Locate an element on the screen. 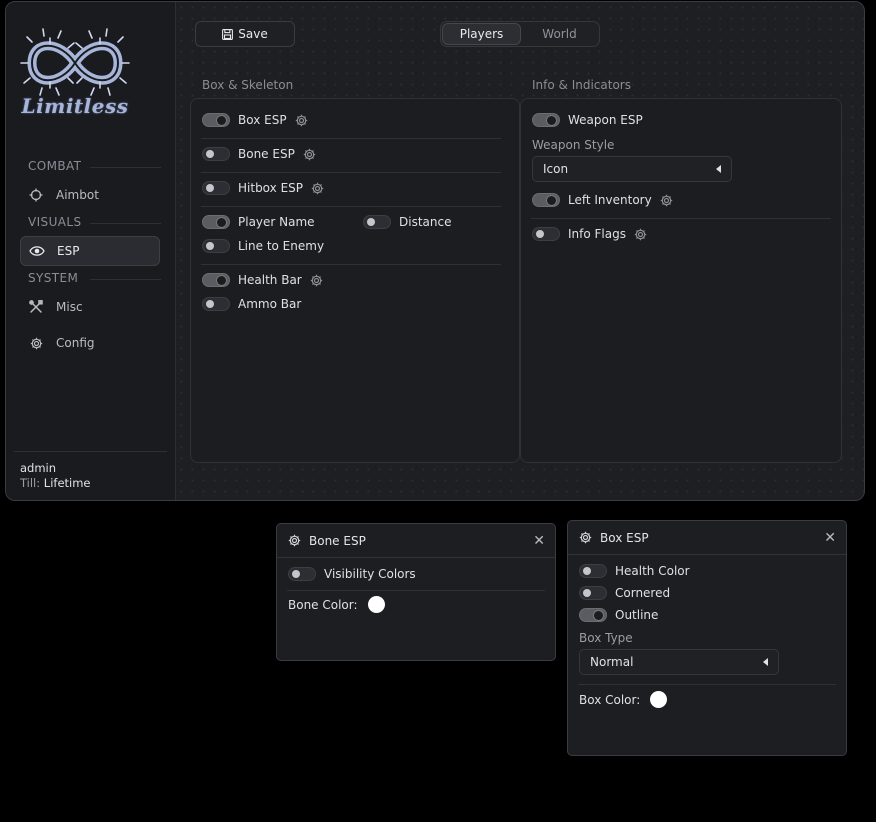  sidebar-item-misc: Misc is located at coordinates (90, 307).